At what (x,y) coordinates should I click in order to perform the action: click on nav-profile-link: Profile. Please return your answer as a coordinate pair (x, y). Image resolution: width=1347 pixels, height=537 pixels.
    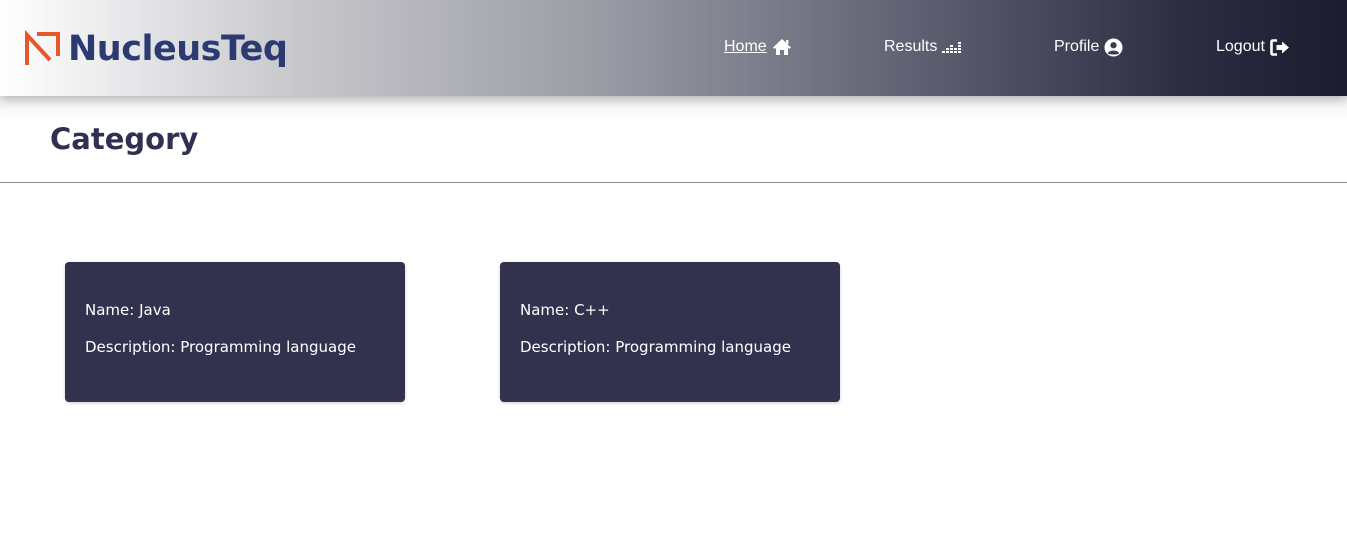
    Looking at the image, I should click on (1088, 47).